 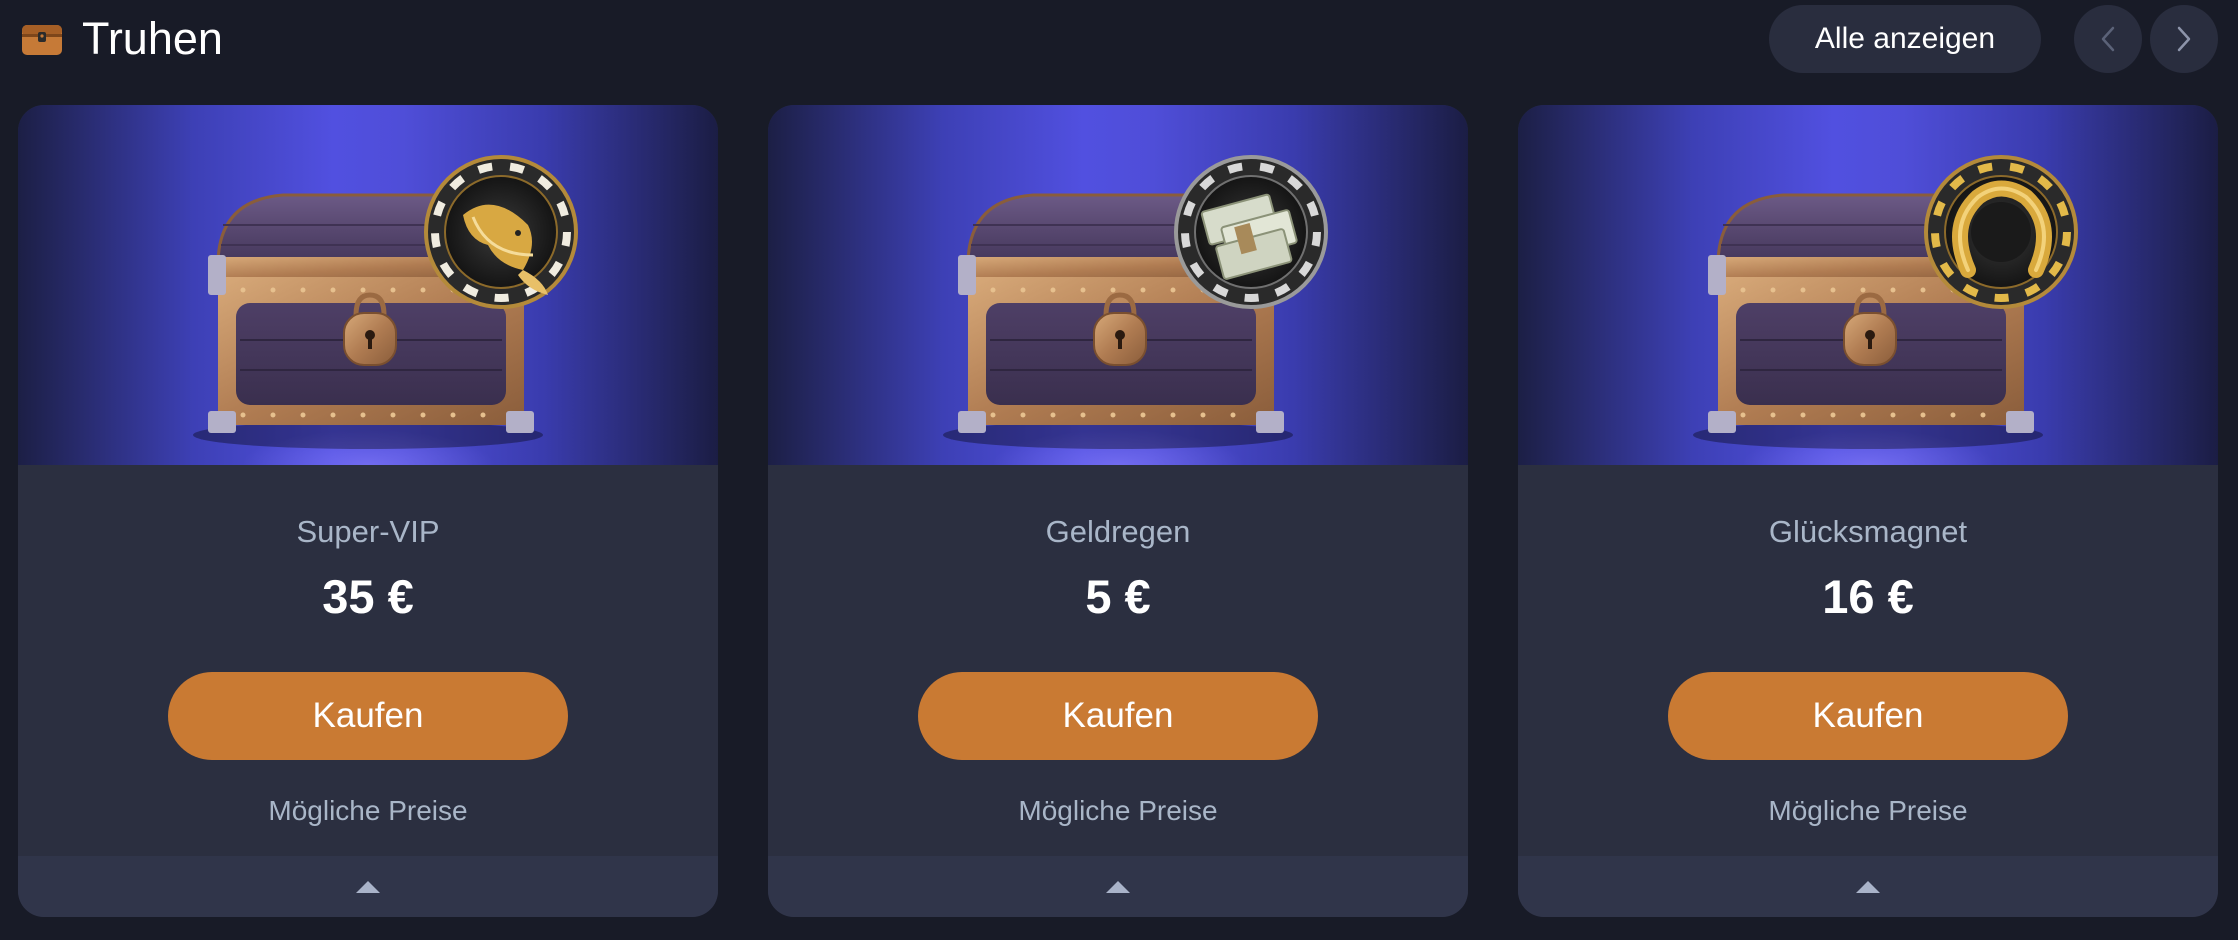 What do you see at coordinates (1868, 596) in the screenshot?
I see `chest-price: 16 €` at bounding box center [1868, 596].